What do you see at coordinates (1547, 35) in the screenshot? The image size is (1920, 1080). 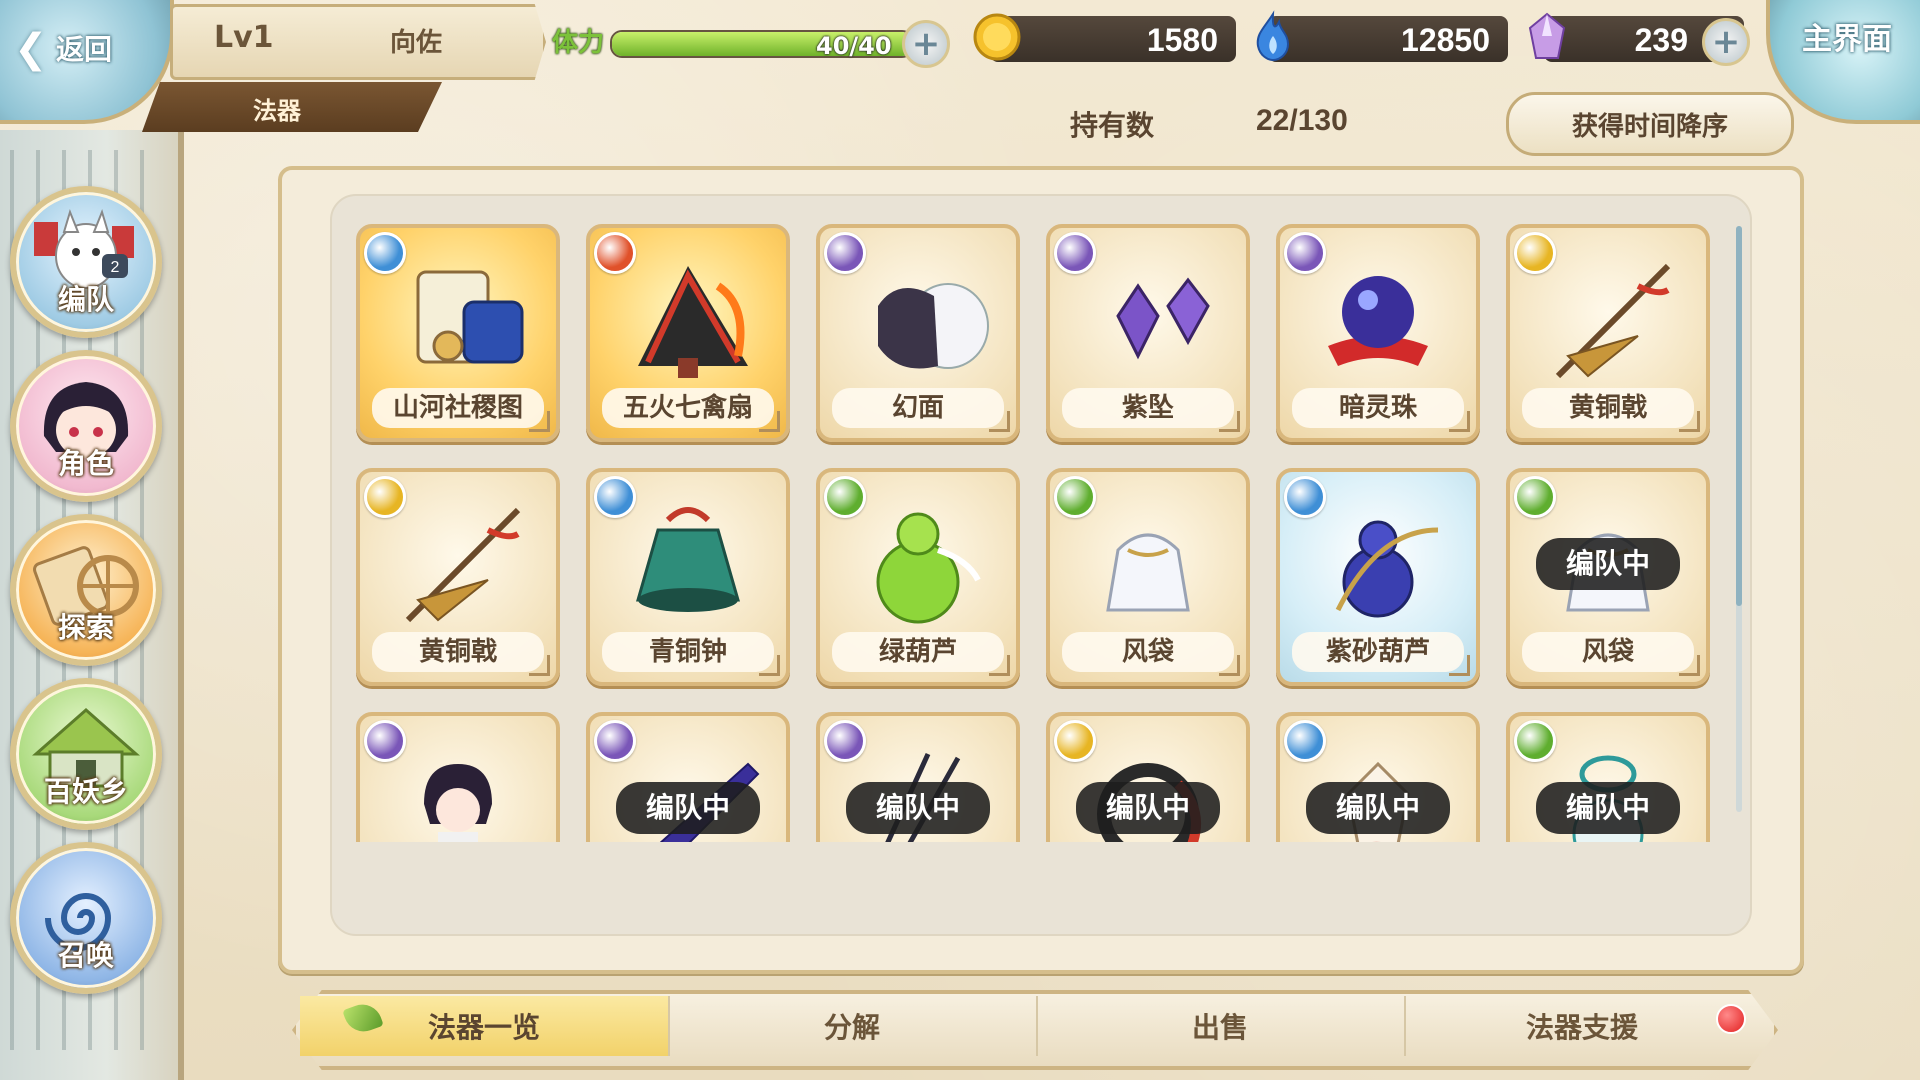 I see `crystal-icon` at bounding box center [1547, 35].